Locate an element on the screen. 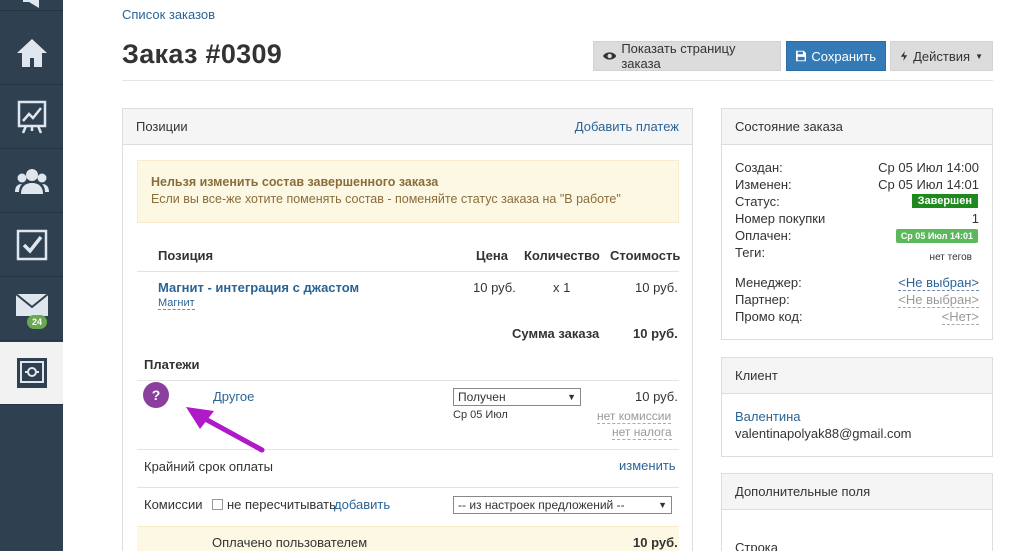 The image size is (1025, 551). paid-by-user-label: Оплачено пользователем is located at coordinates (290, 542).